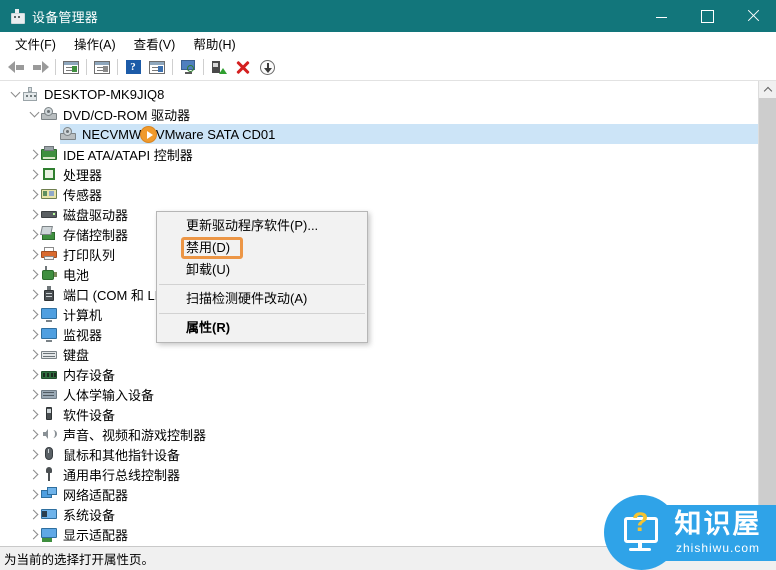 Image resolution: width=776 pixels, height=570 pixels. I want to click on context-menu-item: 属性(R), so click(262, 328).